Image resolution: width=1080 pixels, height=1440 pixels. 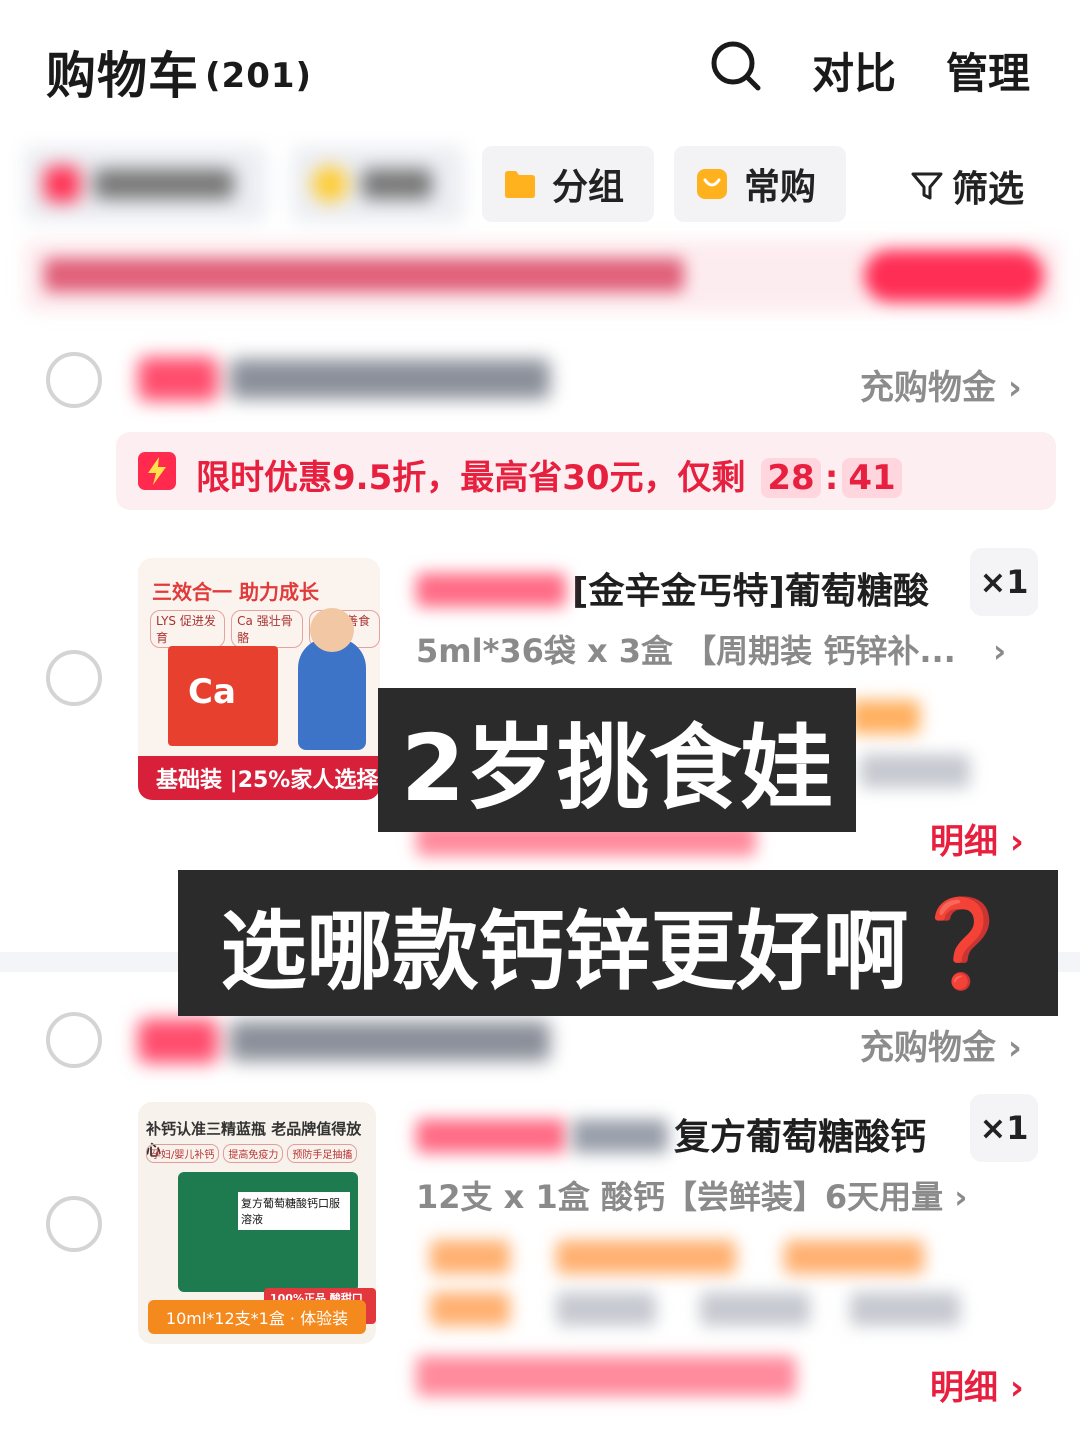 I want to click on product-box-graphic: 复方葡萄糖酸钙口服溶液, so click(x=268, y=1232).